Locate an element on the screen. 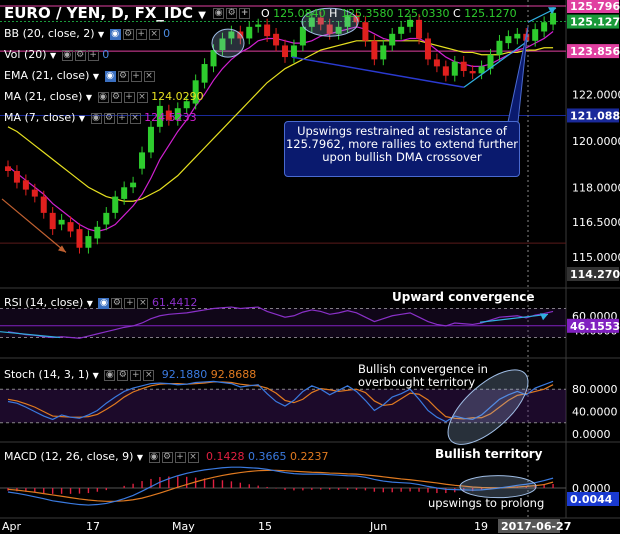 The image size is (620, 534). x-tick-label: 19 is located at coordinates (481, 526).